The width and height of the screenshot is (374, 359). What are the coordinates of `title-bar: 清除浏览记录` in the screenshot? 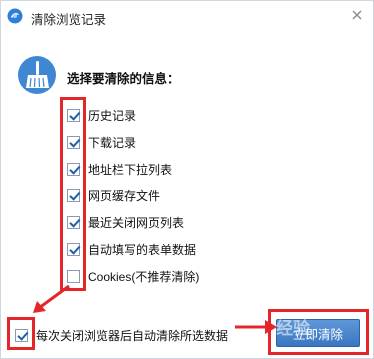 It's located at (187, 16).